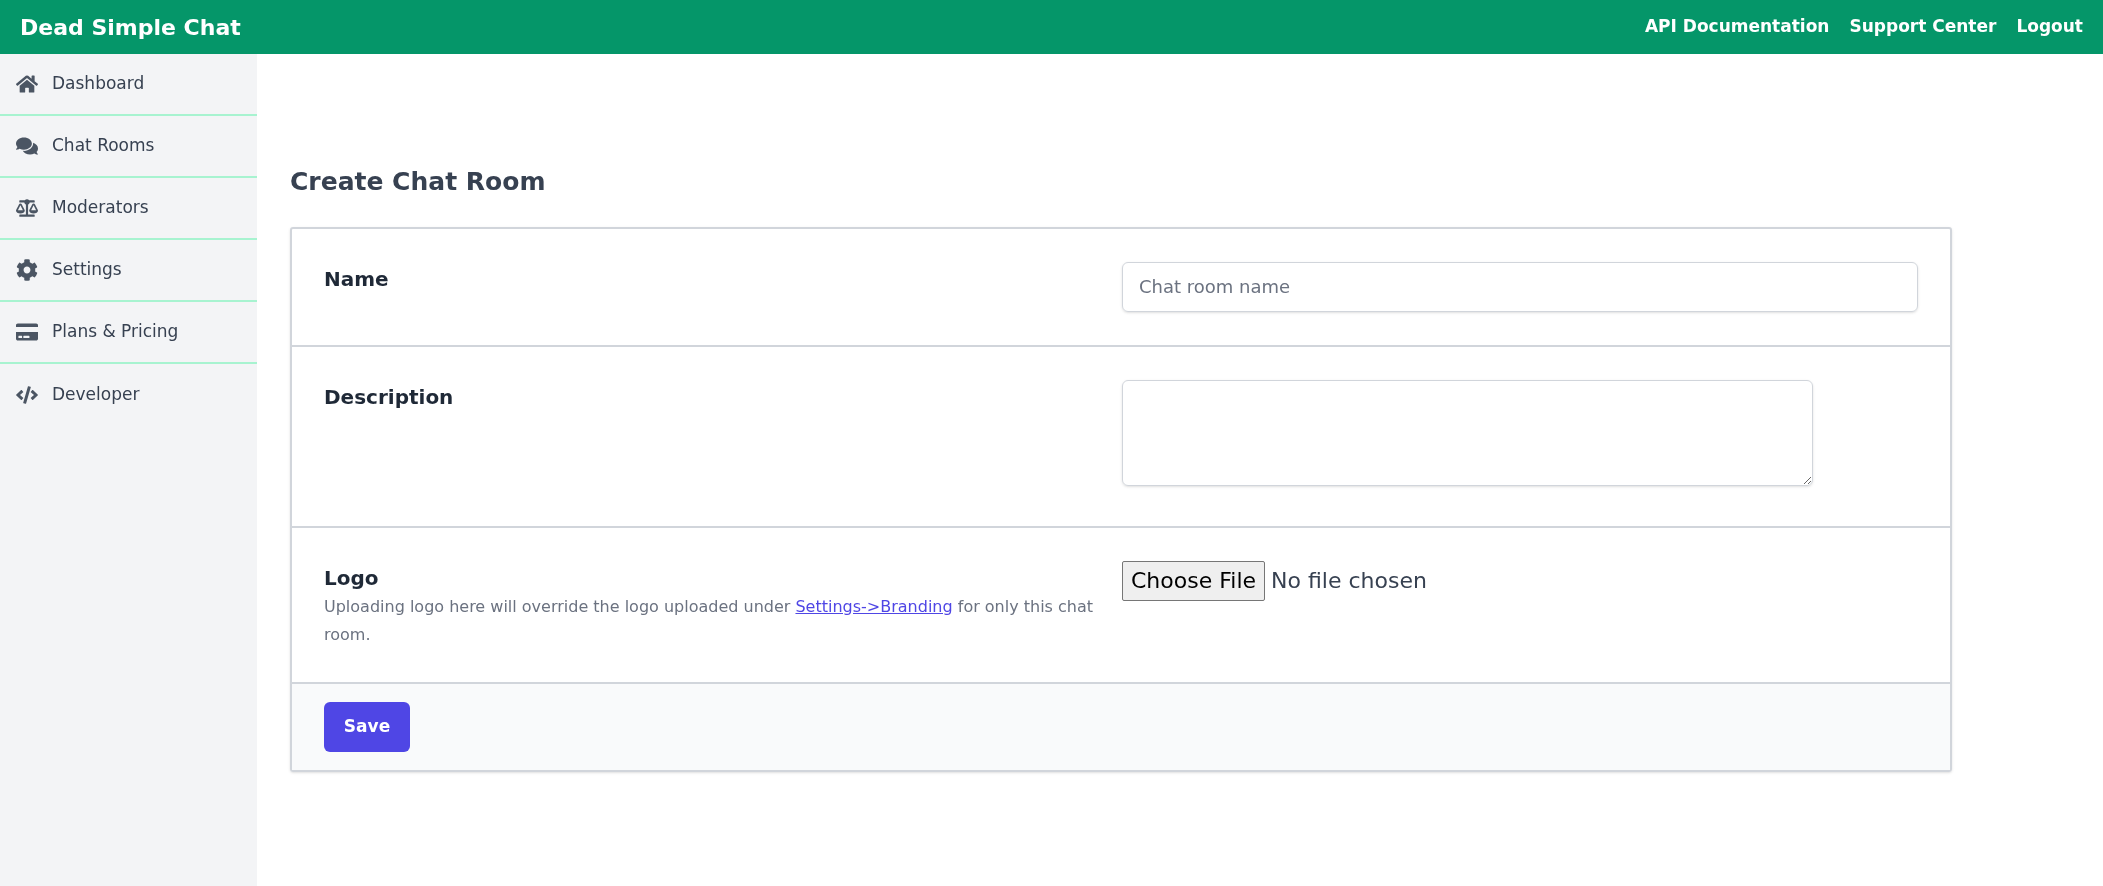  Describe the element at coordinates (709, 620) in the screenshot. I see `help-text: Uploading logo here will override the logo uploaded under Settings->Branding for only this chat room.` at that location.